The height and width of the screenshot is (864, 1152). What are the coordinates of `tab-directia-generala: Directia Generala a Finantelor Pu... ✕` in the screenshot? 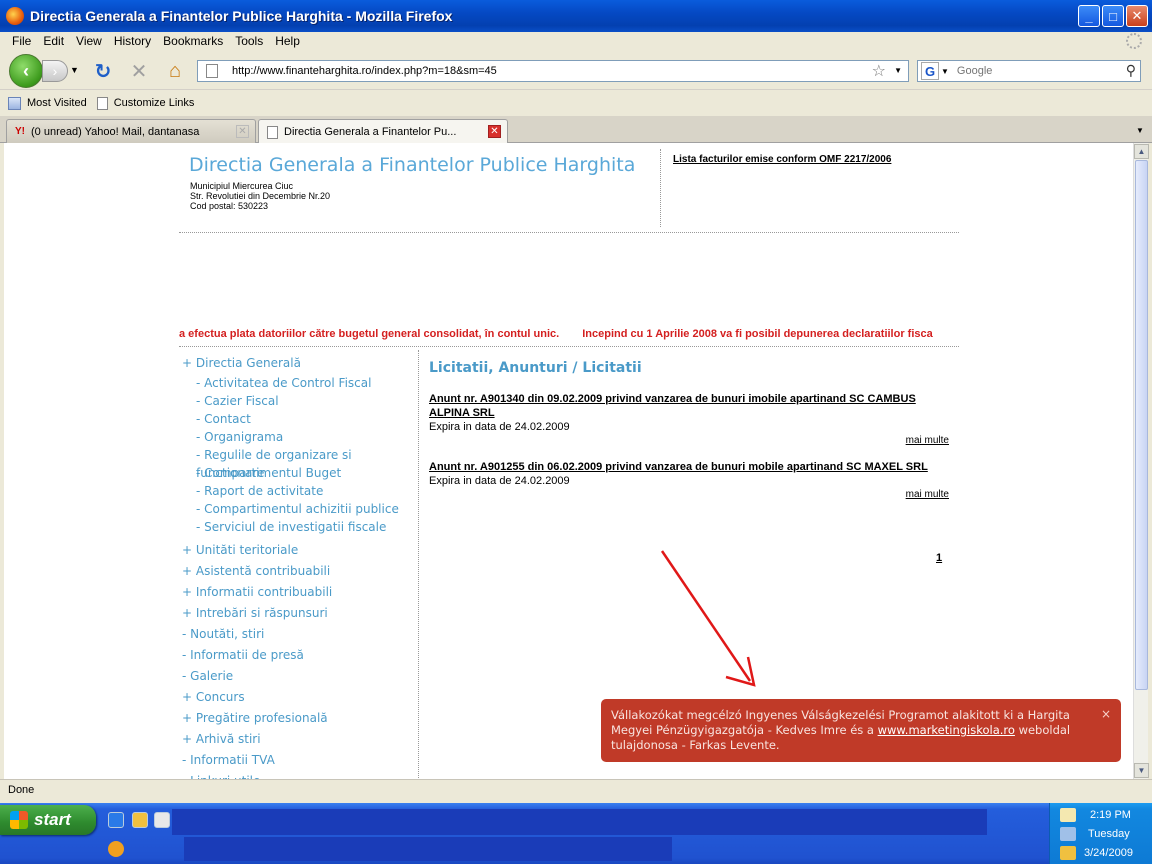 It's located at (383, 131).